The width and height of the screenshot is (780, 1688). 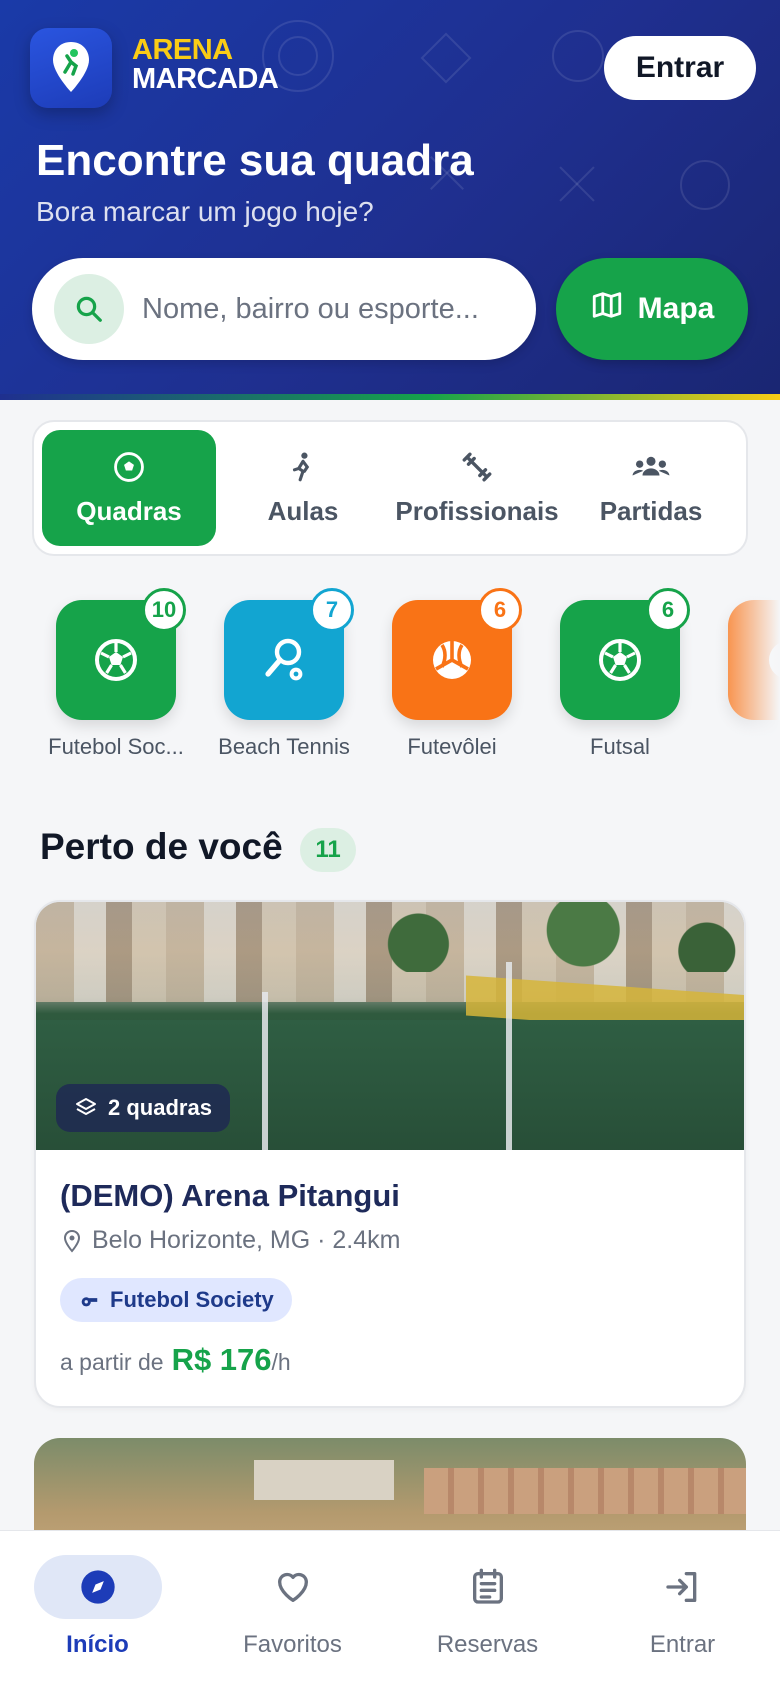 I want to click on map-button: Mapa, so click(x=652, y=309).